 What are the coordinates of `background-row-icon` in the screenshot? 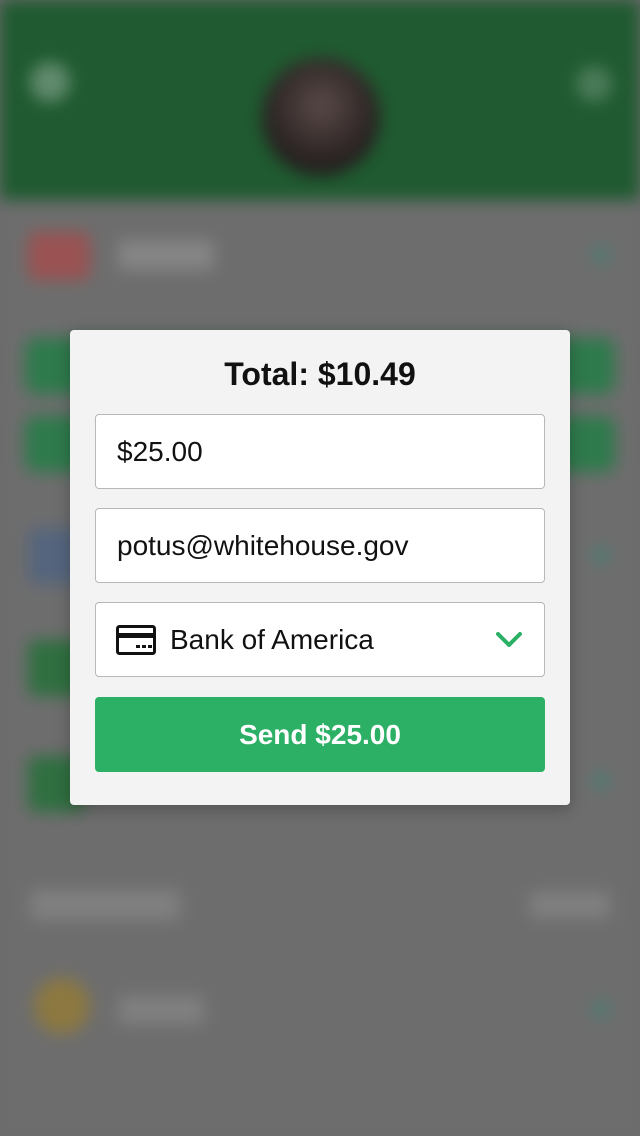 It's located at (59, 256).